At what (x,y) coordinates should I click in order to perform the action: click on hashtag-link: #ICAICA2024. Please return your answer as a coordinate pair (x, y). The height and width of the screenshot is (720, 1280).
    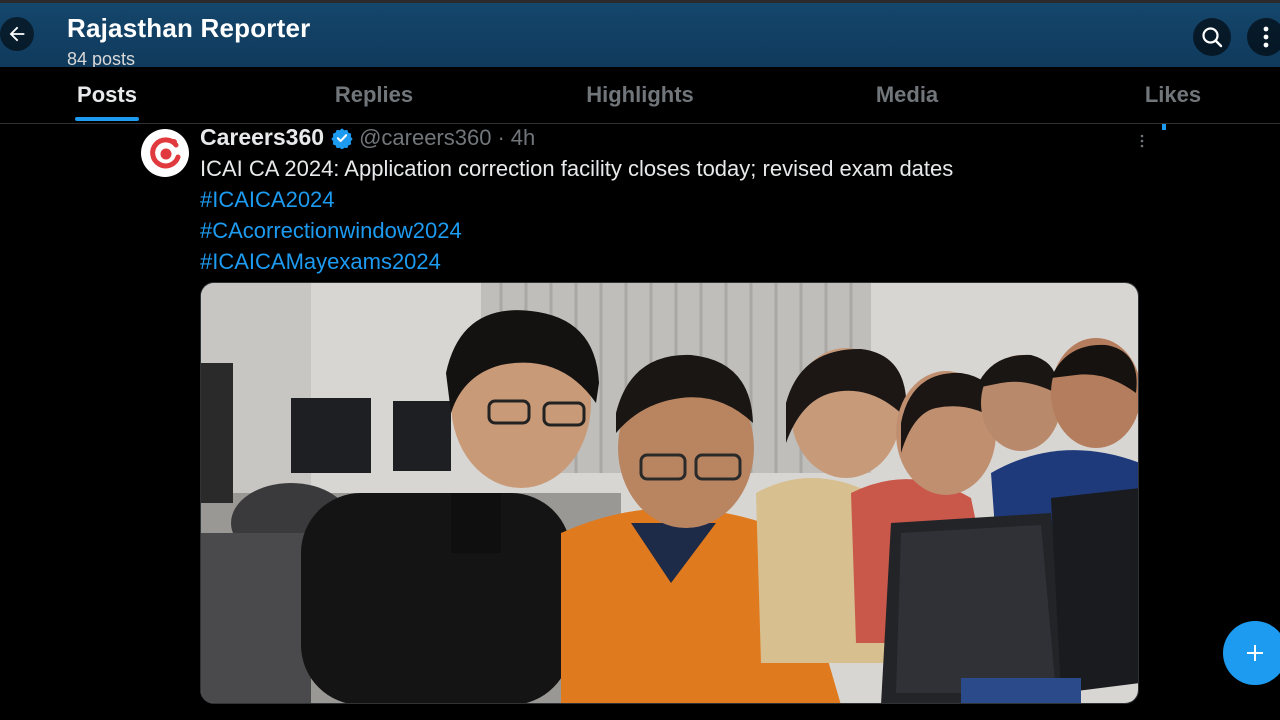
    Looking at the image, I should click on (576, 199).